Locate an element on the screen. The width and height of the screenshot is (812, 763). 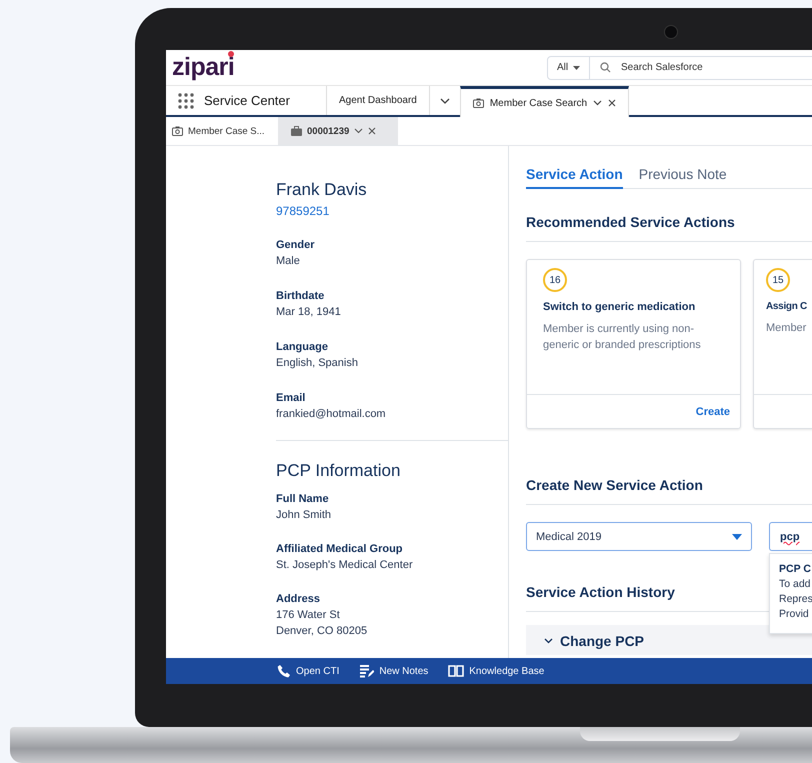
field-value: Male is located at coordinates (288, 261).